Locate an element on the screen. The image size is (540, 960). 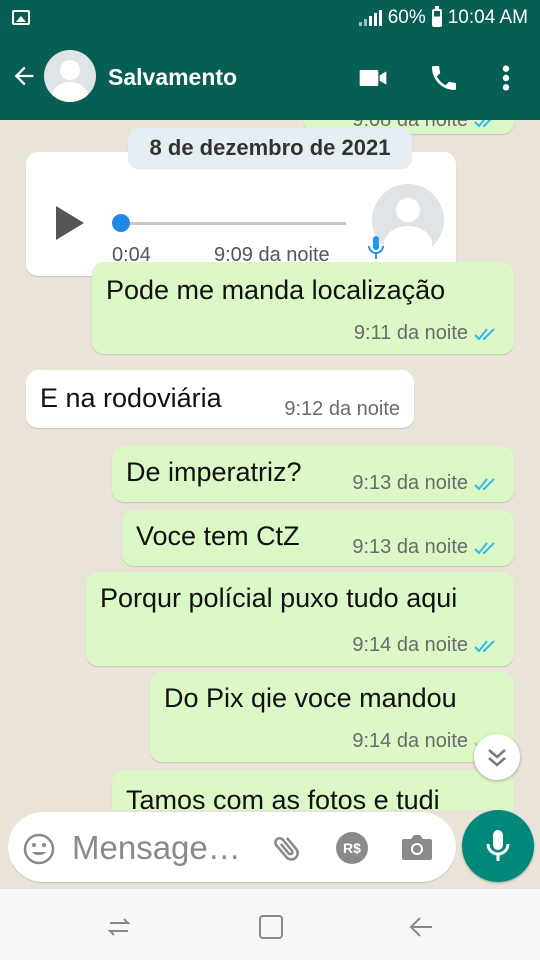
message-input-container: R$ is located at coordinates (232, 847).